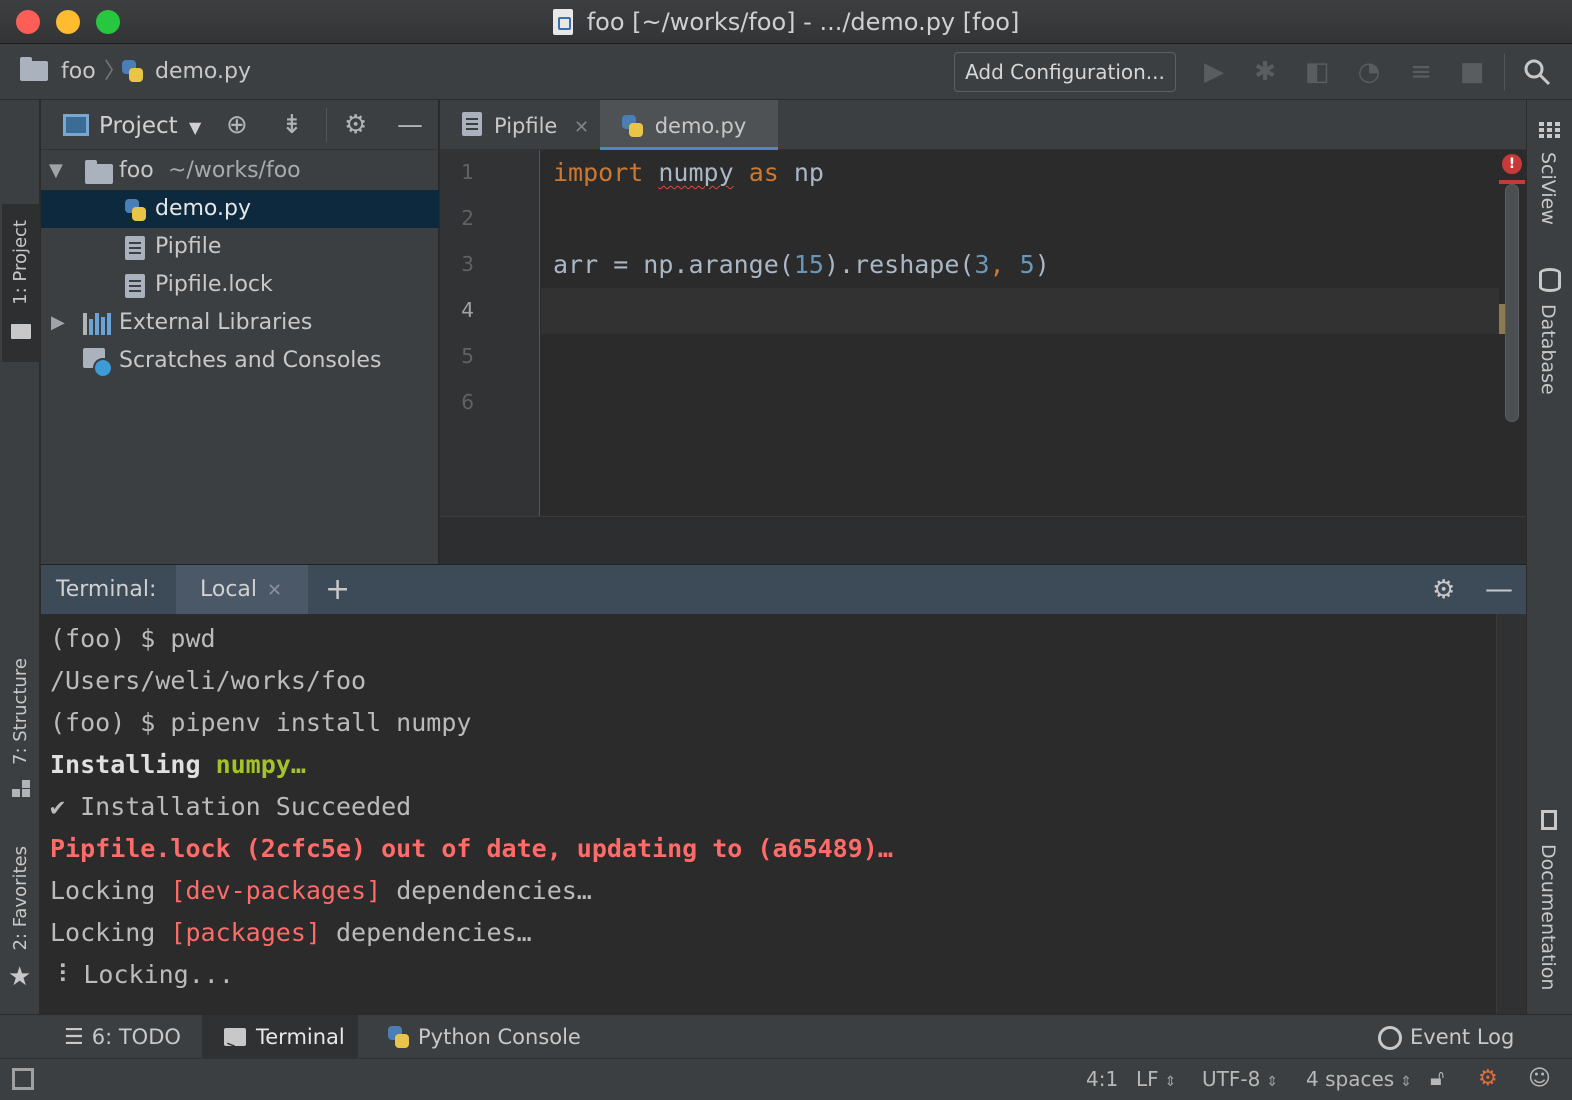 The width and height of the screenshot is (1572, 1100). I want to click on tool-tab-structure: 7: Structure, so click(20, 711).